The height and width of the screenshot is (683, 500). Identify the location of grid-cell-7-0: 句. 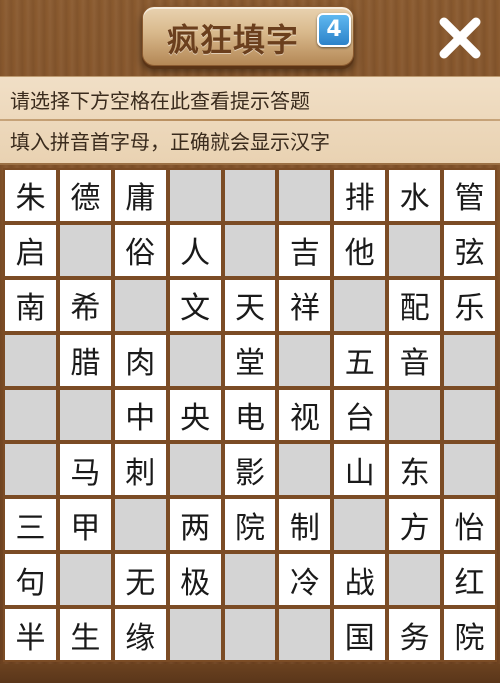
(30, 580).